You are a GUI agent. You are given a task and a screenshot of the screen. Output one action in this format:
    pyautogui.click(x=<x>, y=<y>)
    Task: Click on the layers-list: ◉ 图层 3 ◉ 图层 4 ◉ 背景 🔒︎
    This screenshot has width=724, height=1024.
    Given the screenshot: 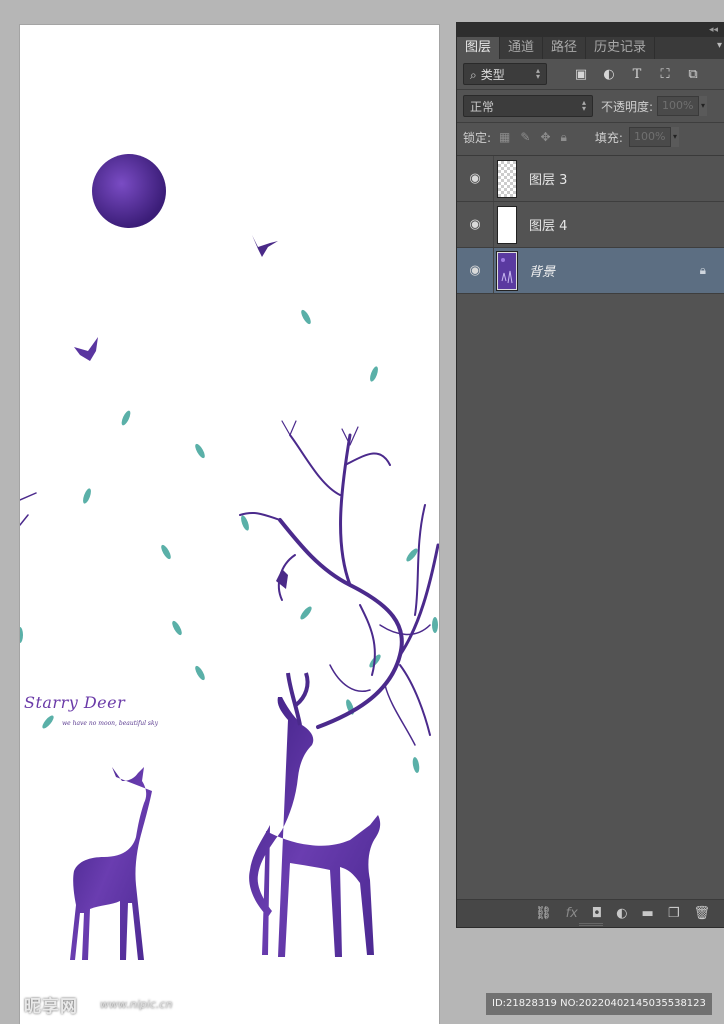 What is the action you would take?
    pyautogui.click(x=590, y=224)
    